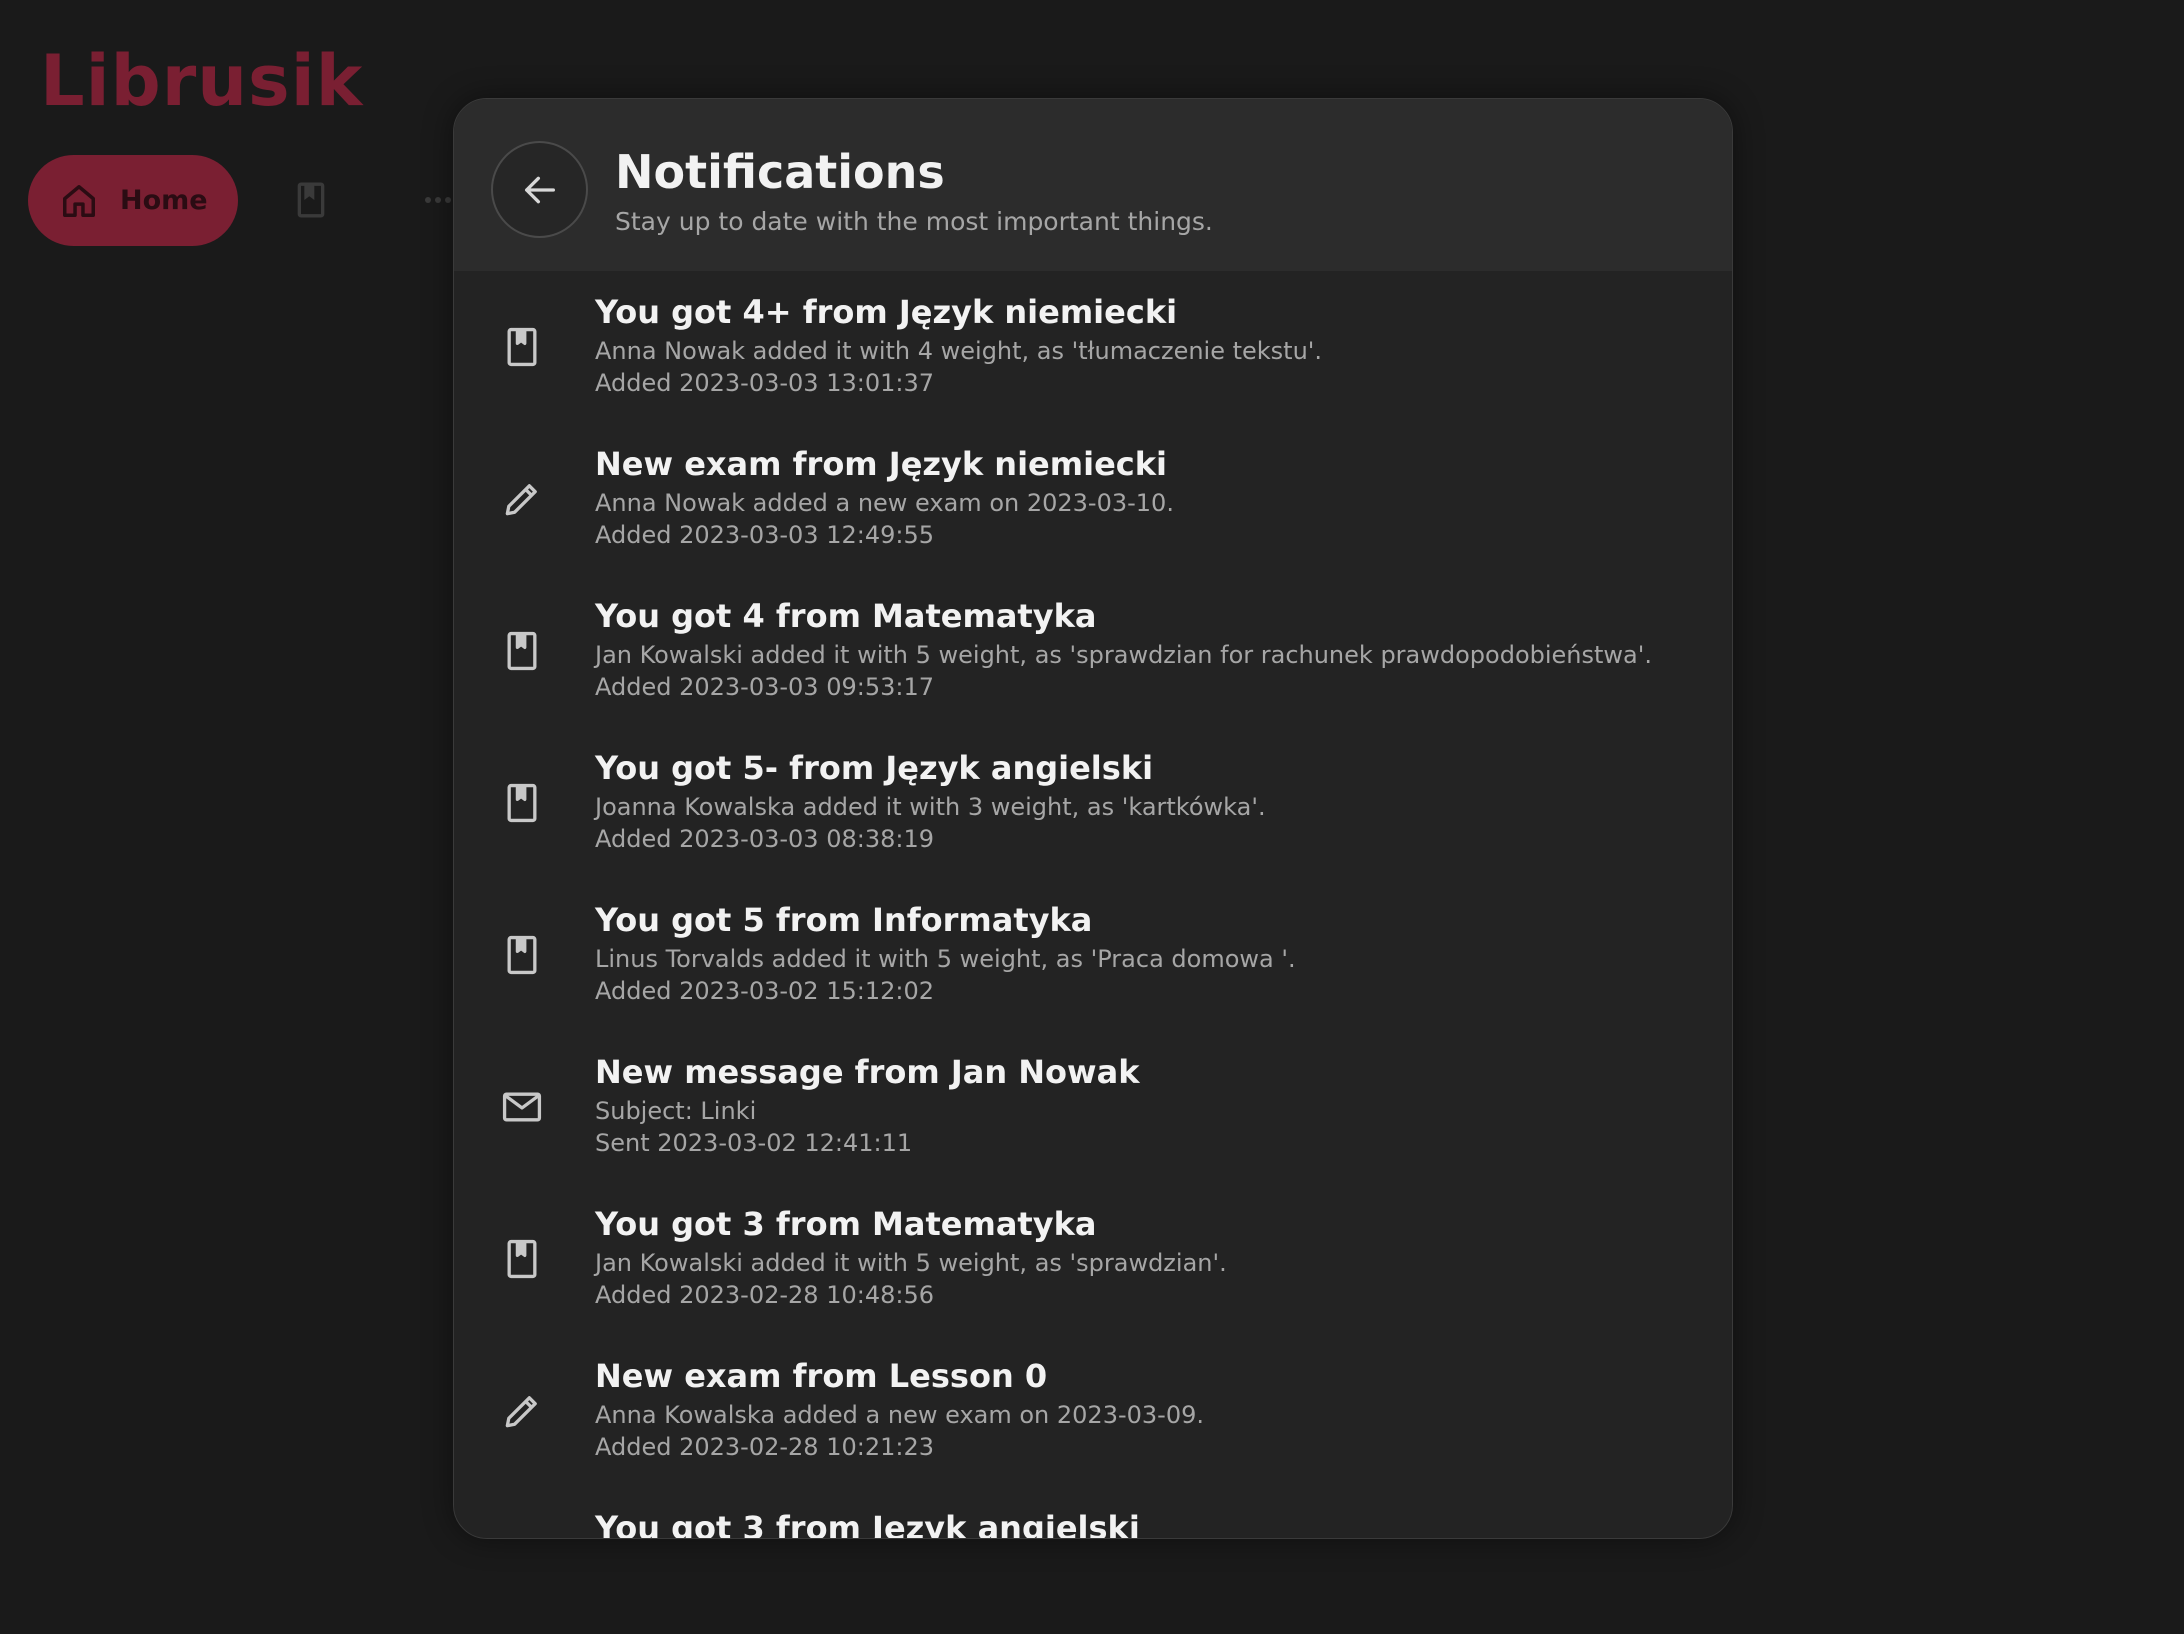 This screenshot has width=2184, height=1634. What do you see at coordinates (522, 1107) in the screenshot?
I see `mail-icon` at bounding box center [522, 1107].